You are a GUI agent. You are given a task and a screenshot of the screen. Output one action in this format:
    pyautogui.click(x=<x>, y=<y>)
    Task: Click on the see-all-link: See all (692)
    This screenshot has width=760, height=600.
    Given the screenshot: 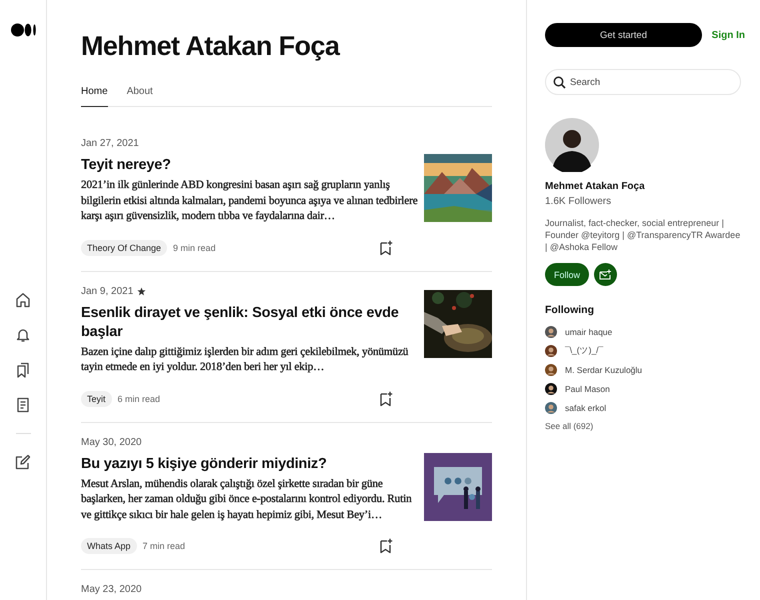 What is the action you would take?
    pyautogui.click(x=643, y=426)
    